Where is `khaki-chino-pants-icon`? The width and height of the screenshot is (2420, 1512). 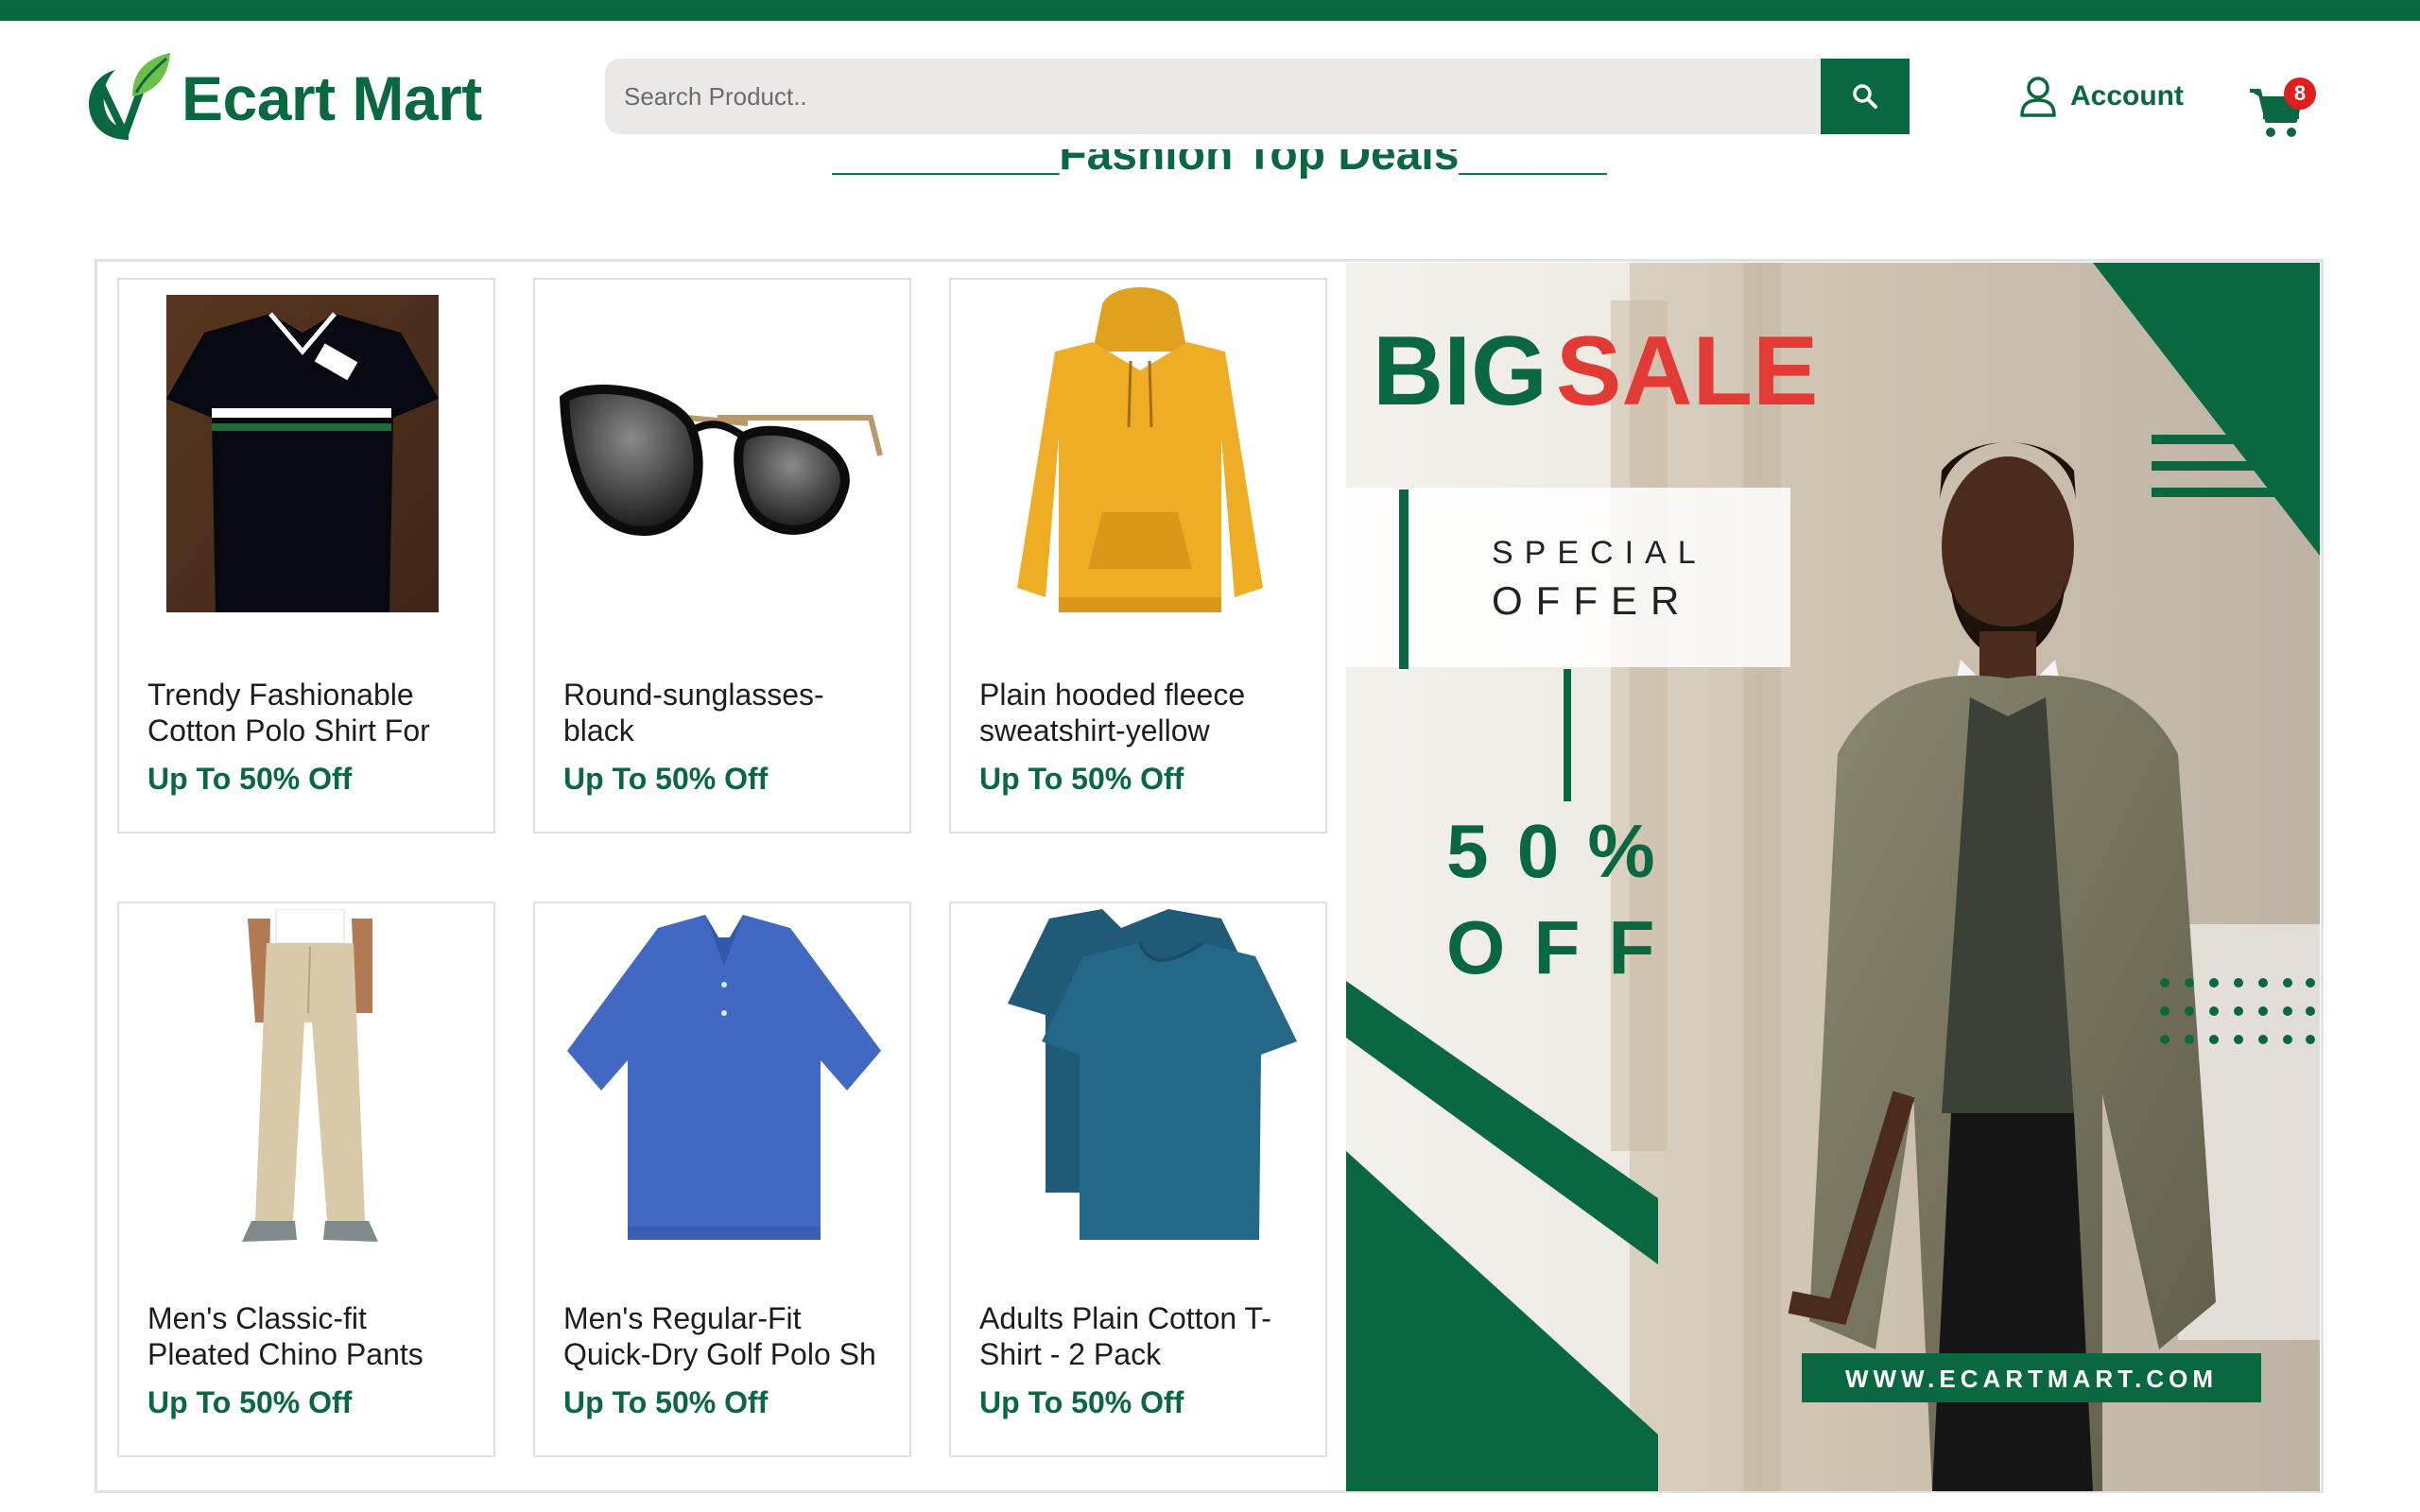 khaki-chino-pants-icon is located at coordinates (310, 1075).